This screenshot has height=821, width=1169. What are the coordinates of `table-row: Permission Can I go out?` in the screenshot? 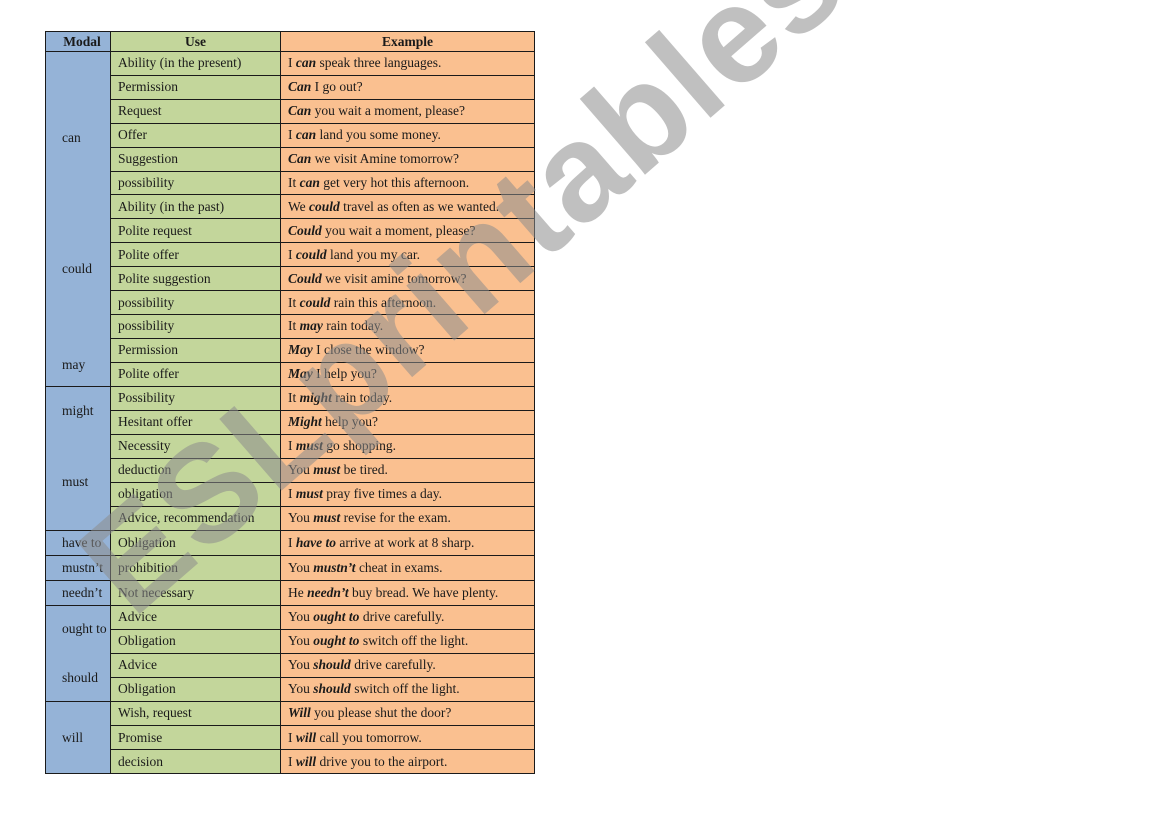 It's located at (290, 87).